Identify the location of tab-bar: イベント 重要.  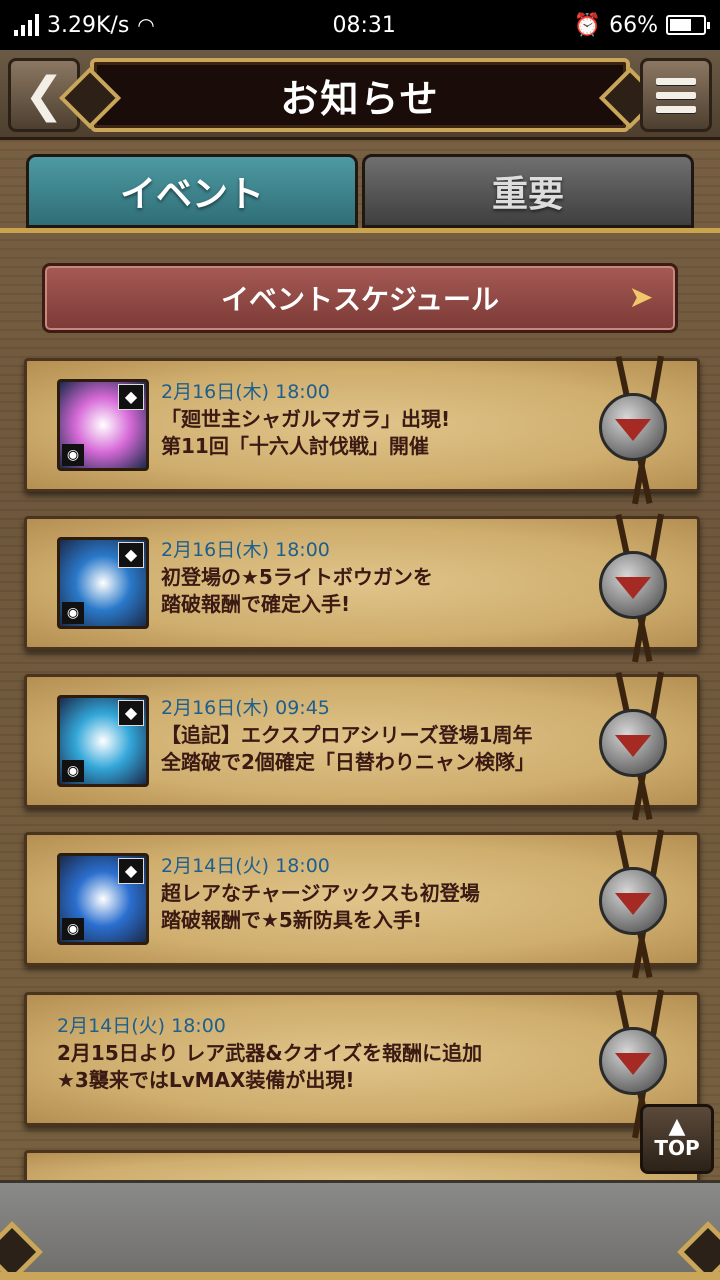
(360, 186).